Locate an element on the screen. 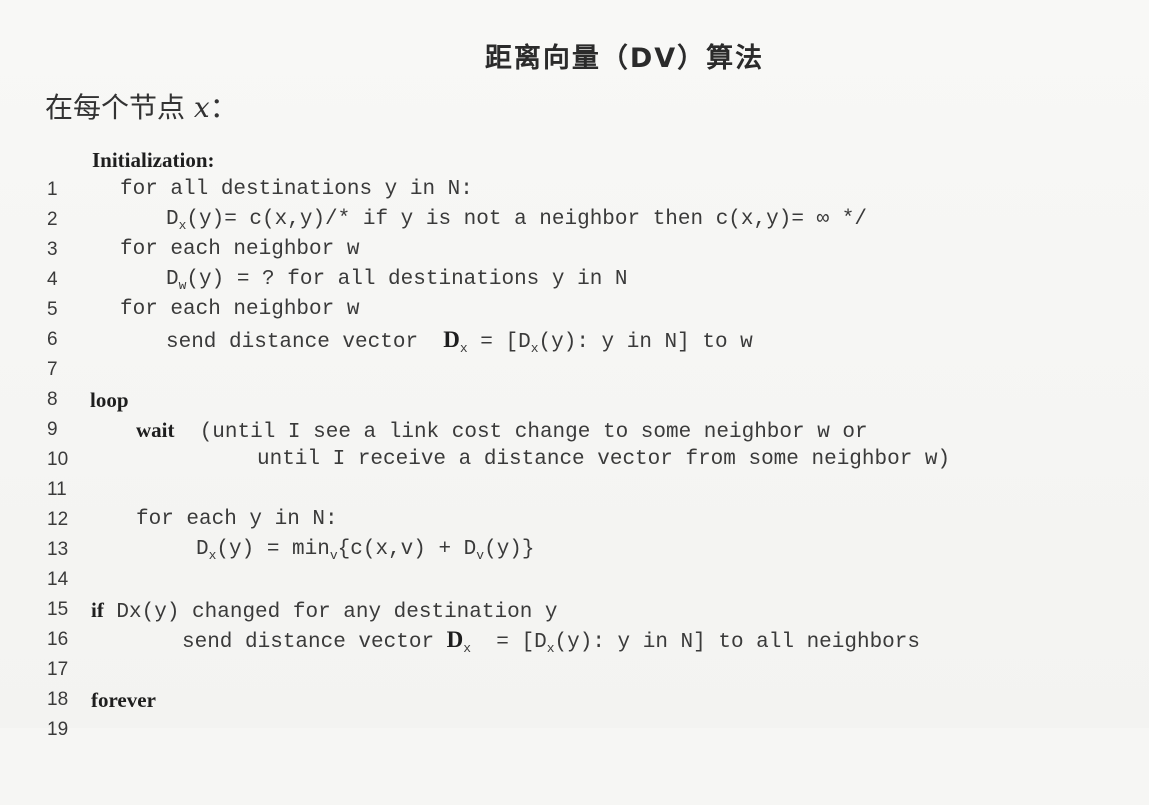 This screenshot has width=1149, height=805. keyword: loop is located at coordinates (109, 400).